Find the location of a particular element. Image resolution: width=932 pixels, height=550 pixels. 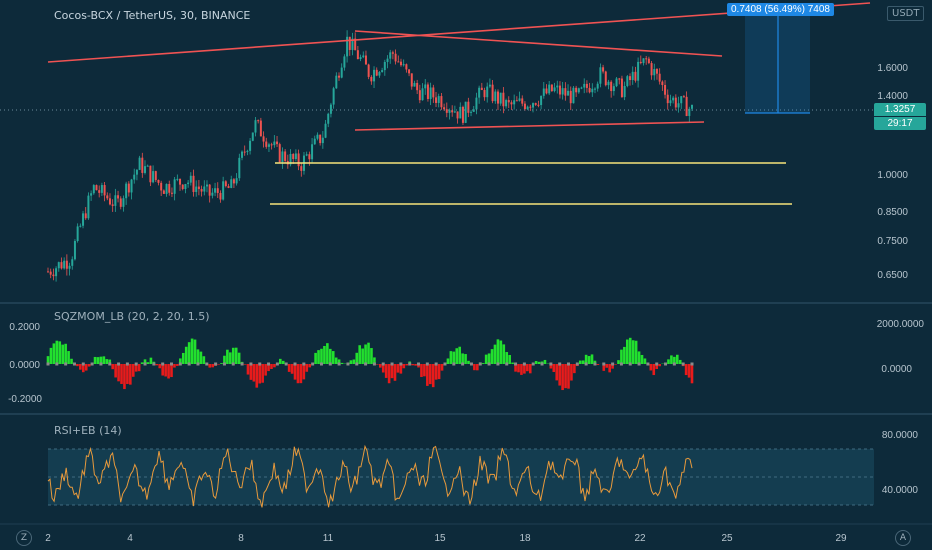

time-label-8: 8 is located at coordinates (241, 538).